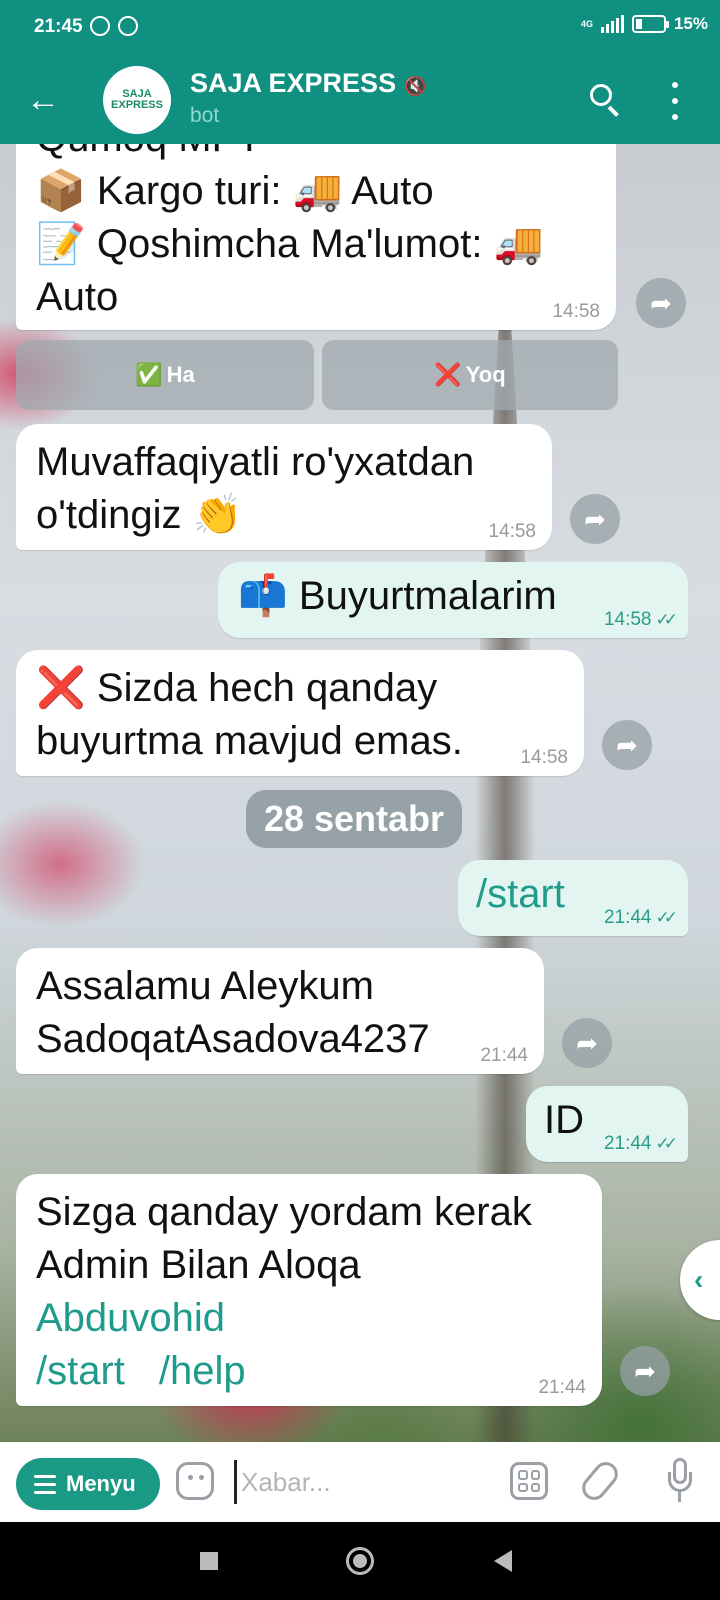 The image size is (720, 1600). What do you see at coordinates (503, 1561) in the screenshot?
I see `nav-back-icon` at bounding box center [503, 1561].